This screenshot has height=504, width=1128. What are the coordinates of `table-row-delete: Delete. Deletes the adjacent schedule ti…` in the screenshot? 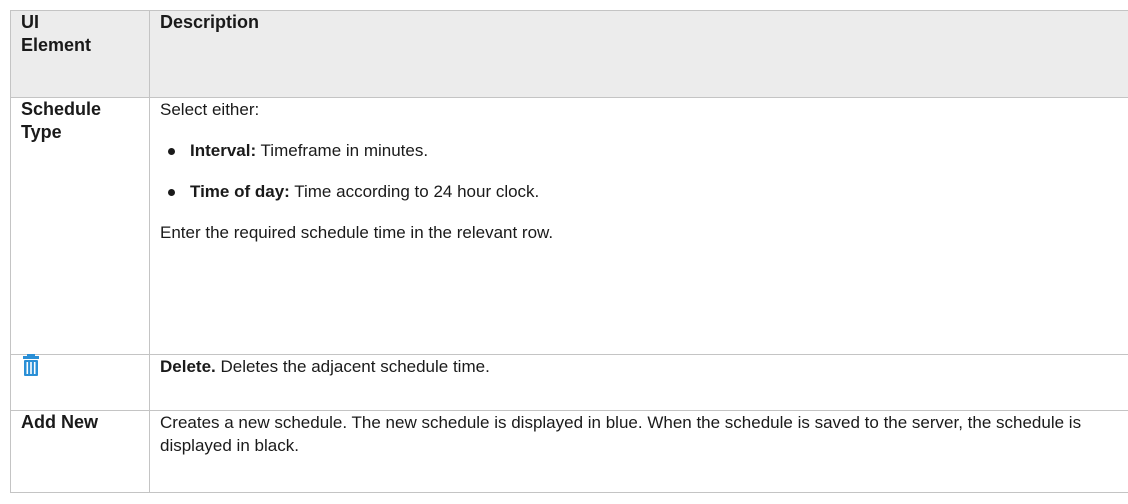 It's located at (569, 382).